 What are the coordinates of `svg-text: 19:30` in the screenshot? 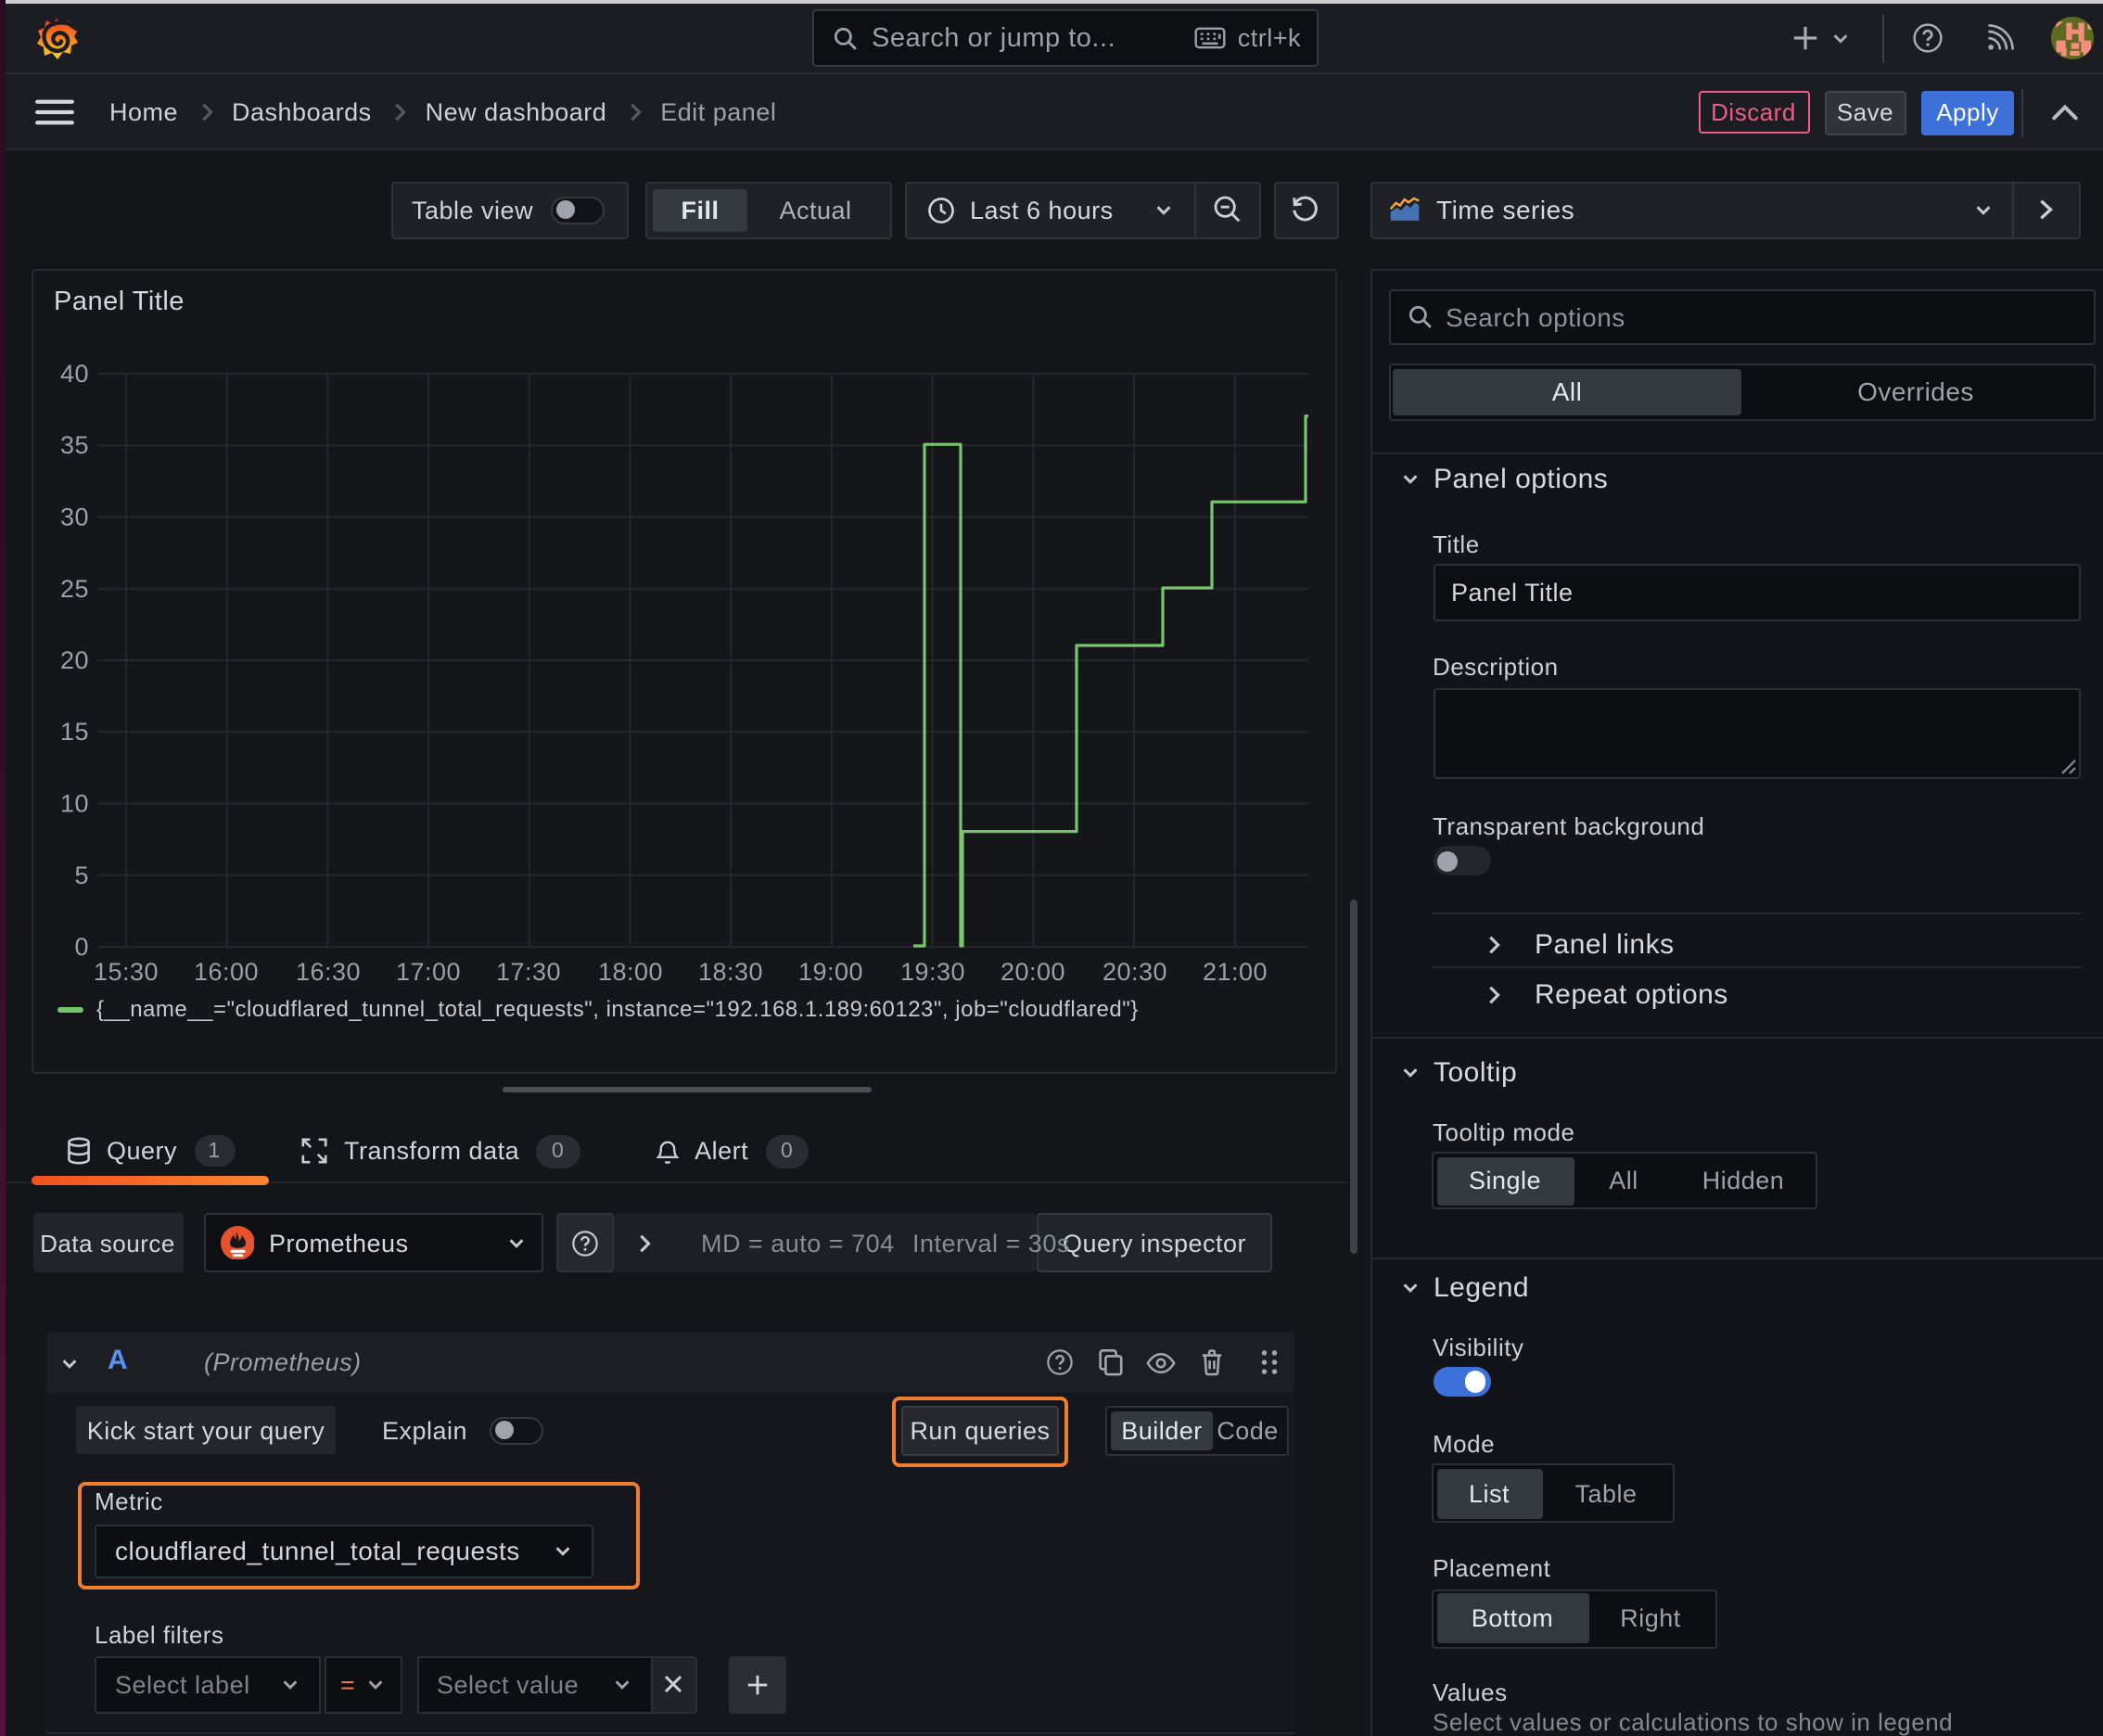 It's located at (932, 972).